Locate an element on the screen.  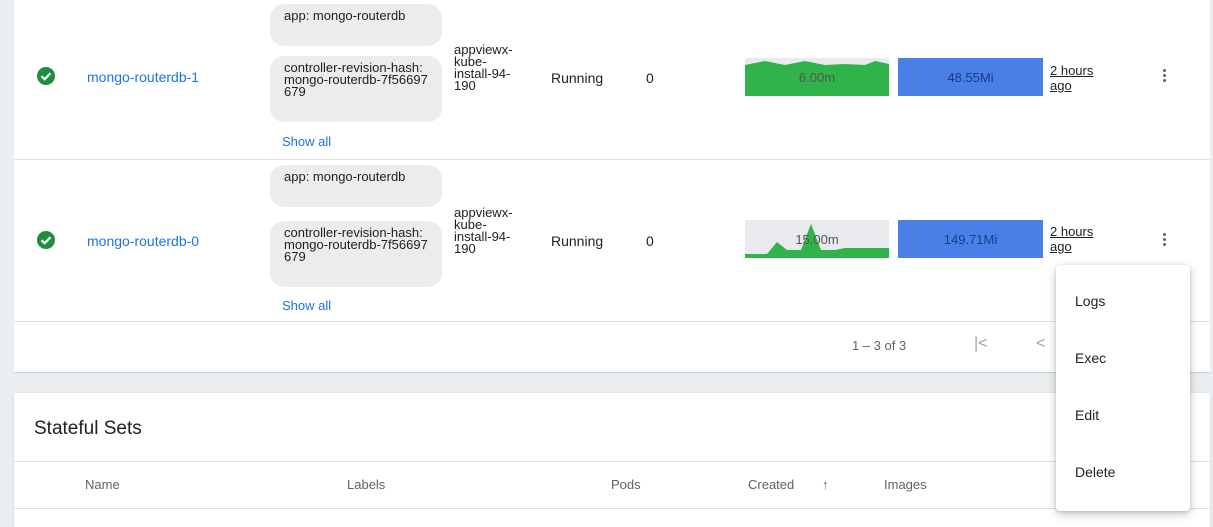
menu-item-edit: Edit is located at coordinates (1123, 415).